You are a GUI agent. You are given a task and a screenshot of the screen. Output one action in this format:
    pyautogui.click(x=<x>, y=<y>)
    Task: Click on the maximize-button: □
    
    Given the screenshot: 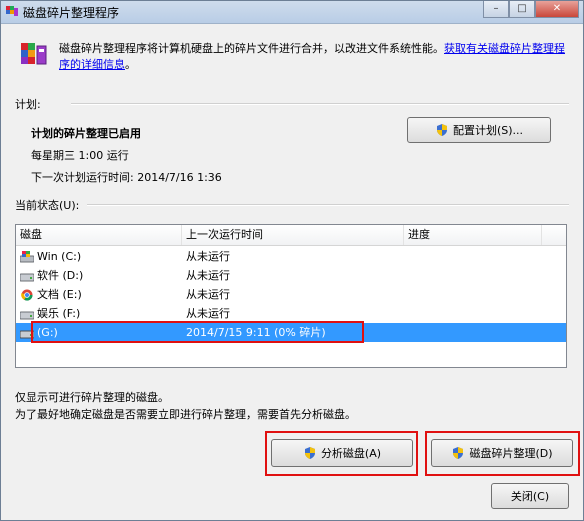 What is the action you would take?
    pyautogui.click(x=522, y=9)
    